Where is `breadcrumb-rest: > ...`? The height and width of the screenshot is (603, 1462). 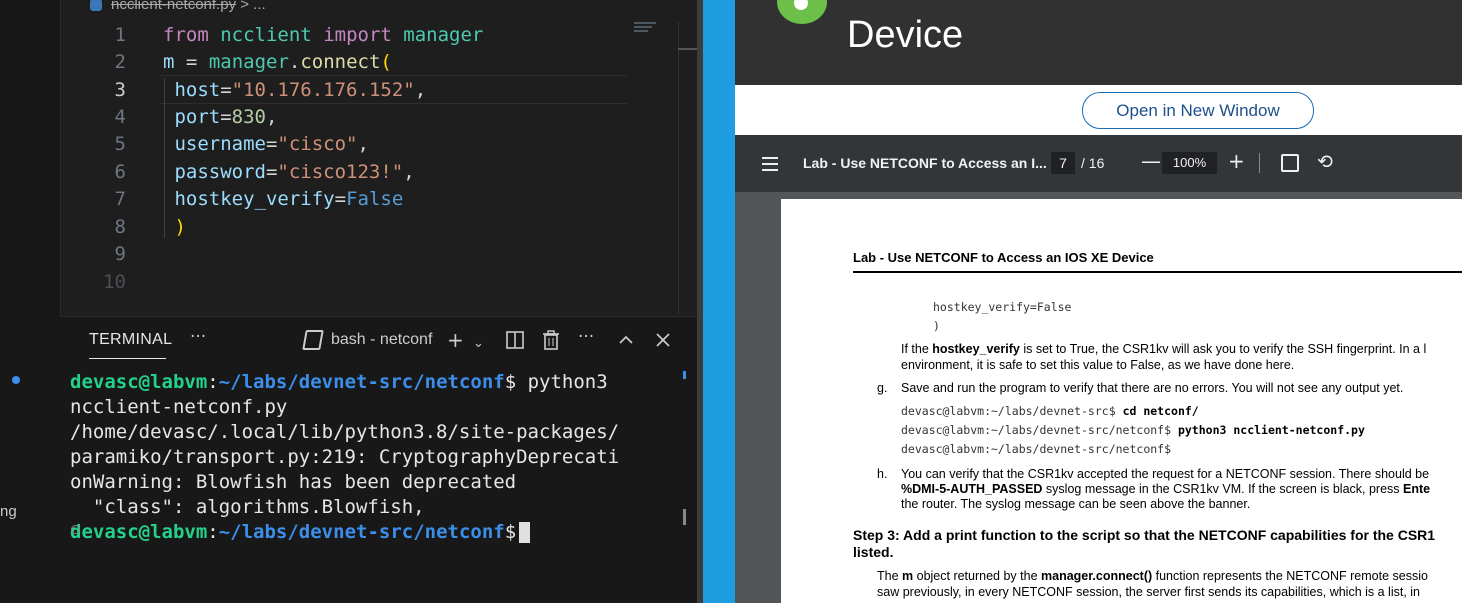
breadcrumb-rest: > ... is located at coordinates (250, 6).